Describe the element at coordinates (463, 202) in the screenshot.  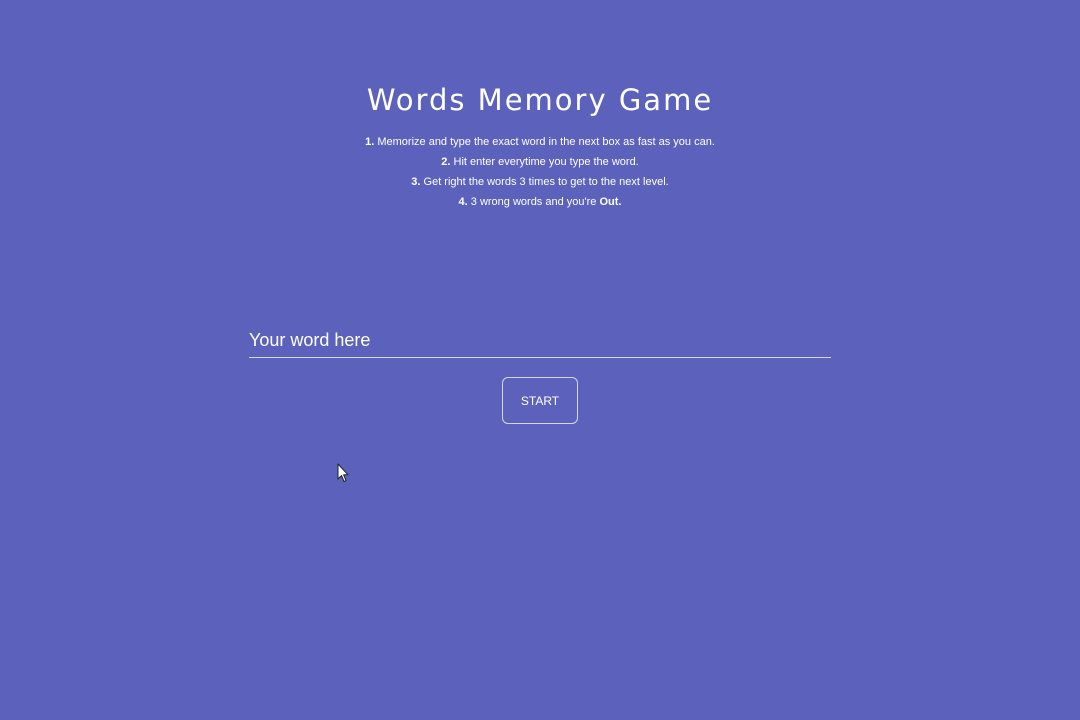
I see `instruction-number: 4.` at that location.